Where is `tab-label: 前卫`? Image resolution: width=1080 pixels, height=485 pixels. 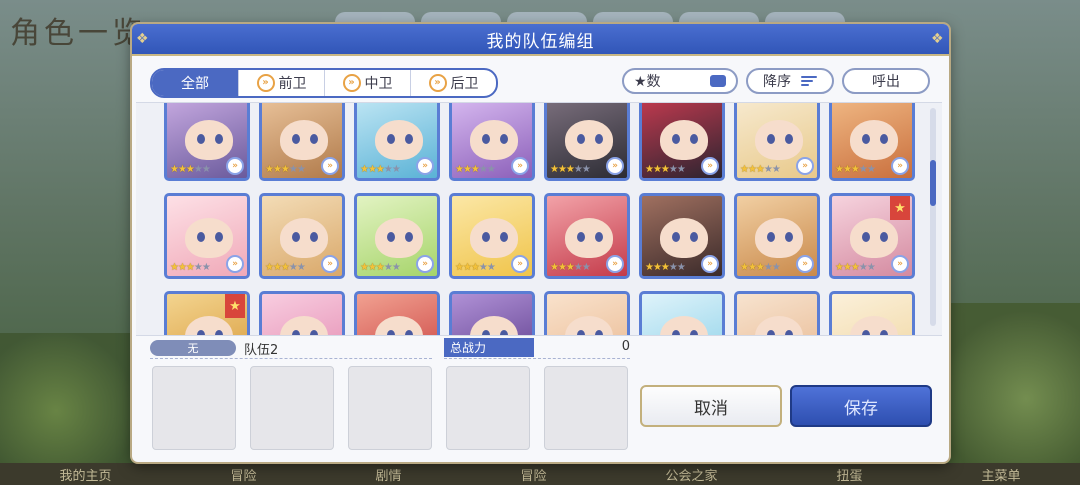 tab-label: 前卫 is located at coordinates (292, 84).